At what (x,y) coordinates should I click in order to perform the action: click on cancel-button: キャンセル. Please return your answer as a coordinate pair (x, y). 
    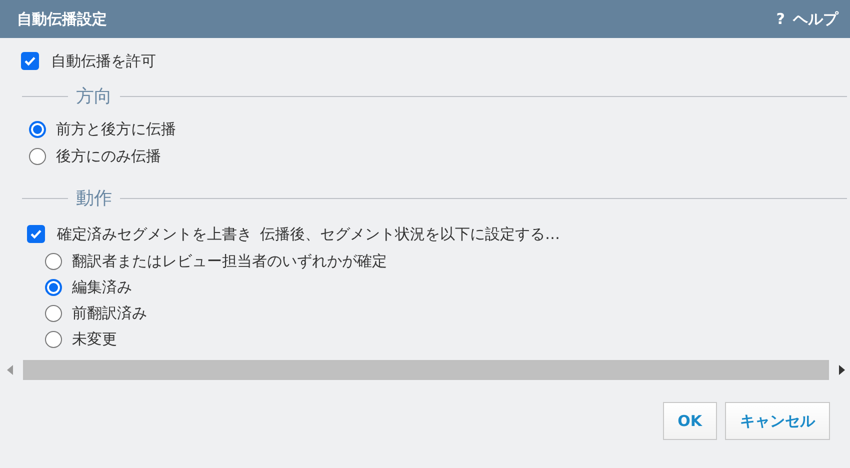
    Looking at the image, I should click on (777, 421).